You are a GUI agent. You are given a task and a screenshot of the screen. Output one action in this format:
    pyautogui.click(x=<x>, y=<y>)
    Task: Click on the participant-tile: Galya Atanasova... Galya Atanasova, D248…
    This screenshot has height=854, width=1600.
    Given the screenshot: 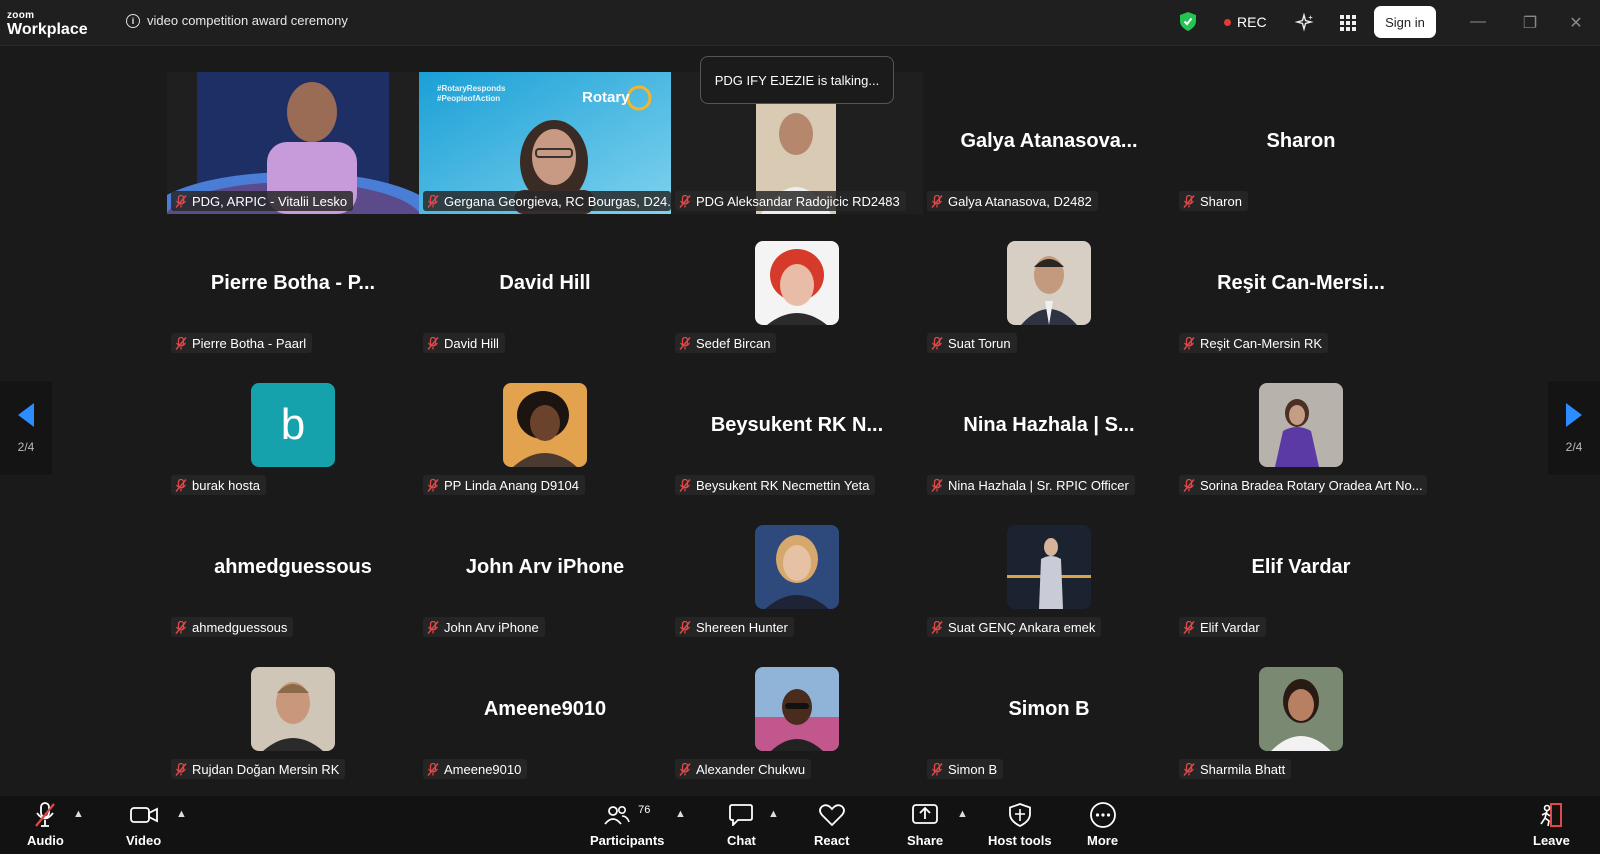 What is the action you would take?
    pyautogui.click(x=1049, y=143)
    